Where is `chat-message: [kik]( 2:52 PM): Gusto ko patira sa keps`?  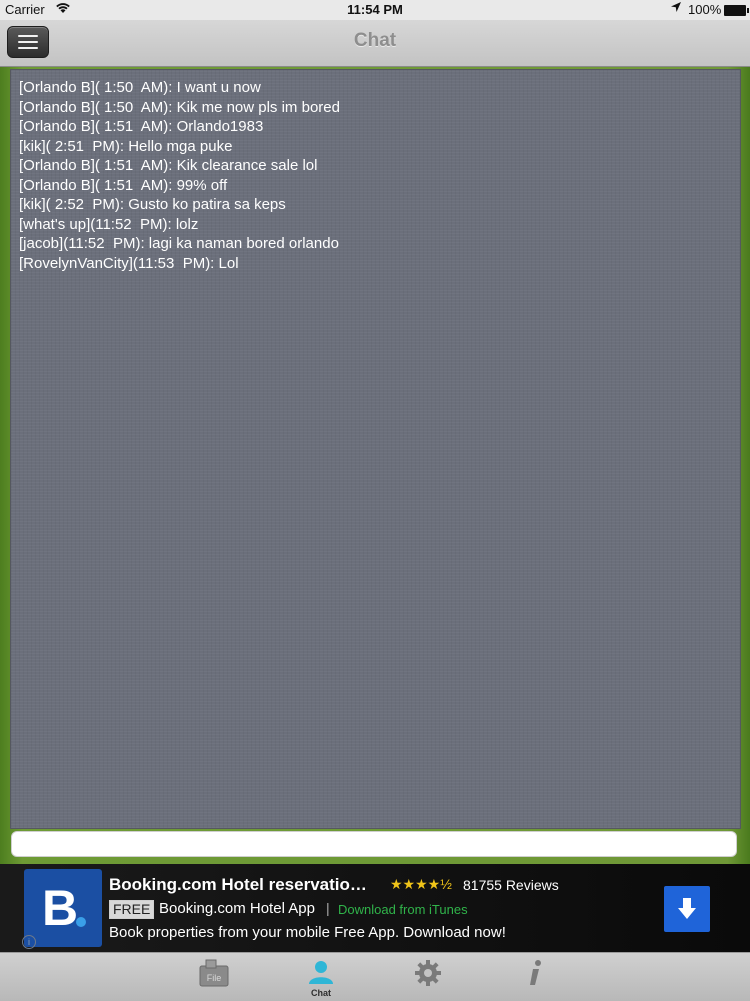 chat-message: [kik]( 2:52 PM): Gusto ko patira sa keps is located at coordinates (152, 204).